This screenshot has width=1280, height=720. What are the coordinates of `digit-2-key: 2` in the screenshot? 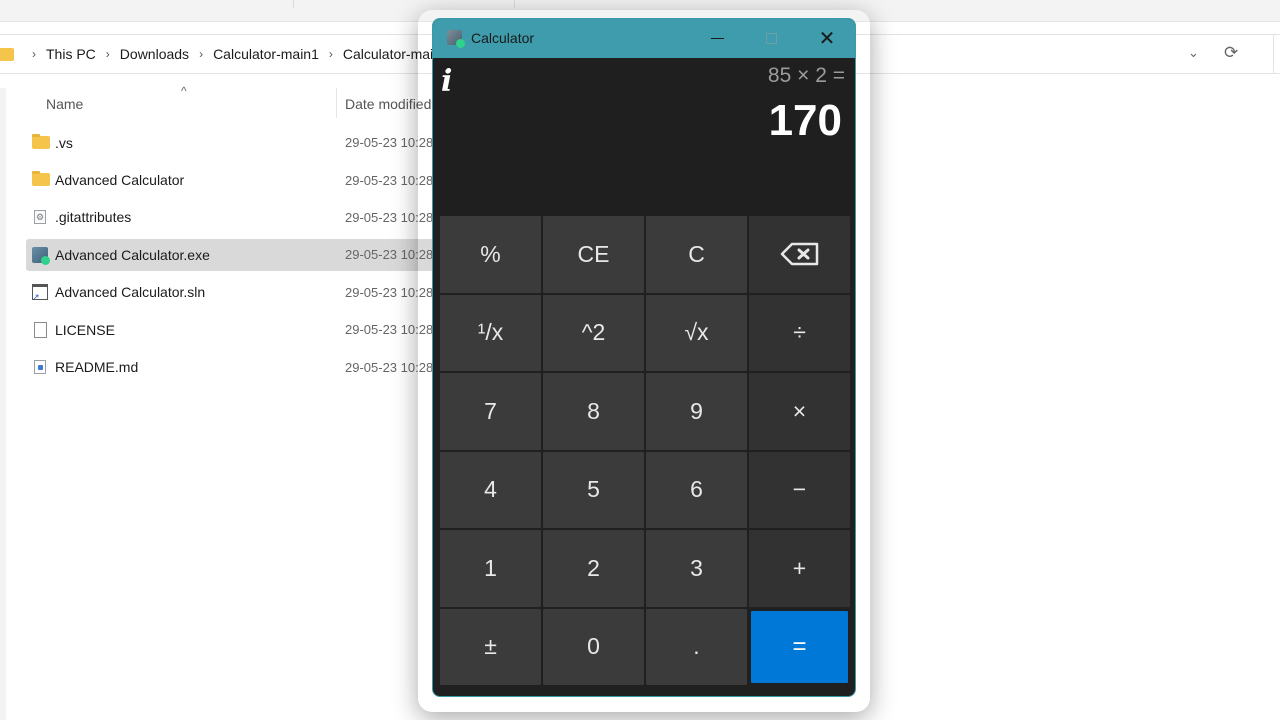 It's located at (593, 568).